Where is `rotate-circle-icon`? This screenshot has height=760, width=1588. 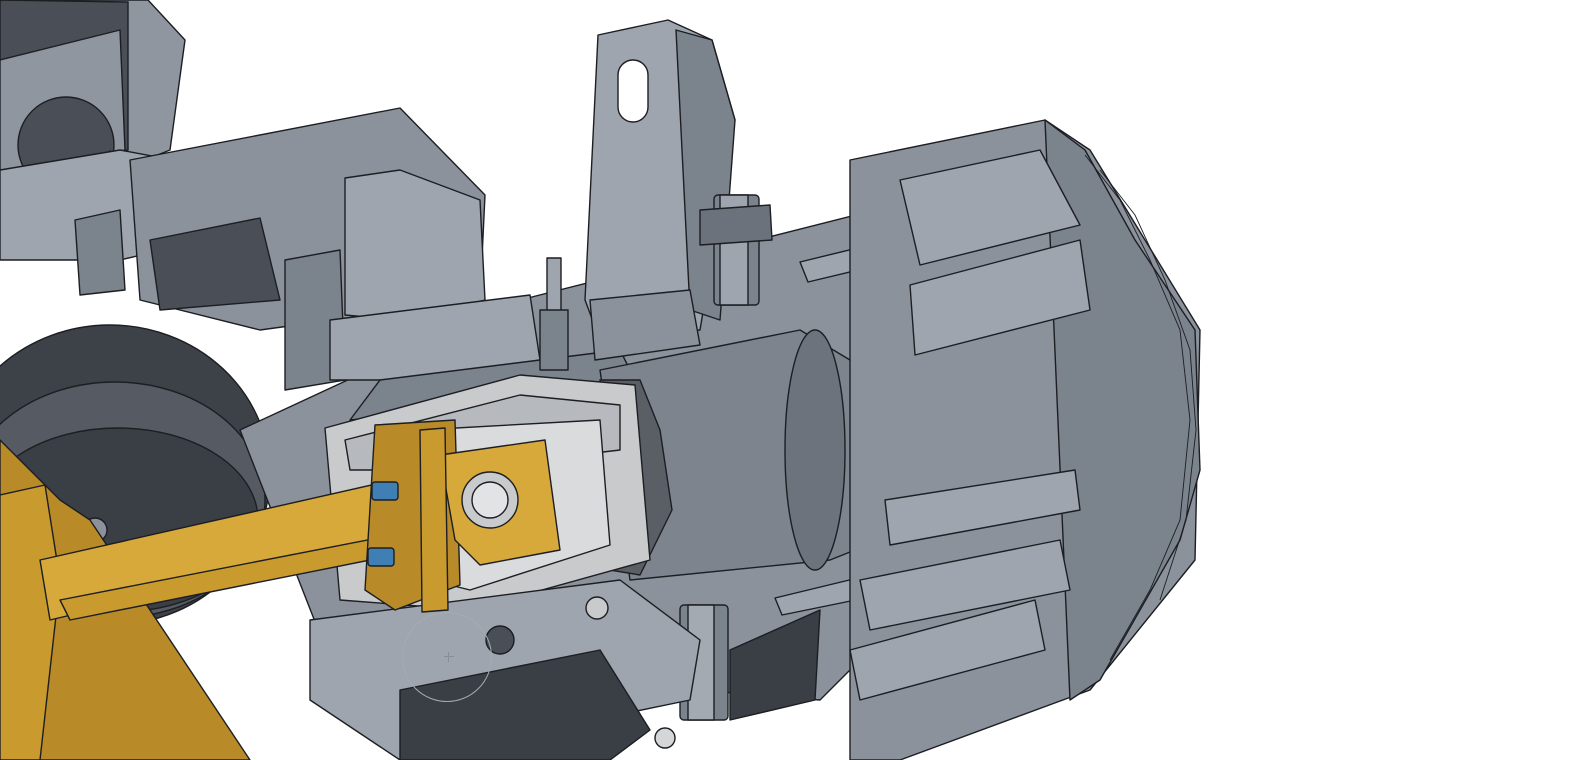
rotate-circle-icon is located at coordinates (447, 657).